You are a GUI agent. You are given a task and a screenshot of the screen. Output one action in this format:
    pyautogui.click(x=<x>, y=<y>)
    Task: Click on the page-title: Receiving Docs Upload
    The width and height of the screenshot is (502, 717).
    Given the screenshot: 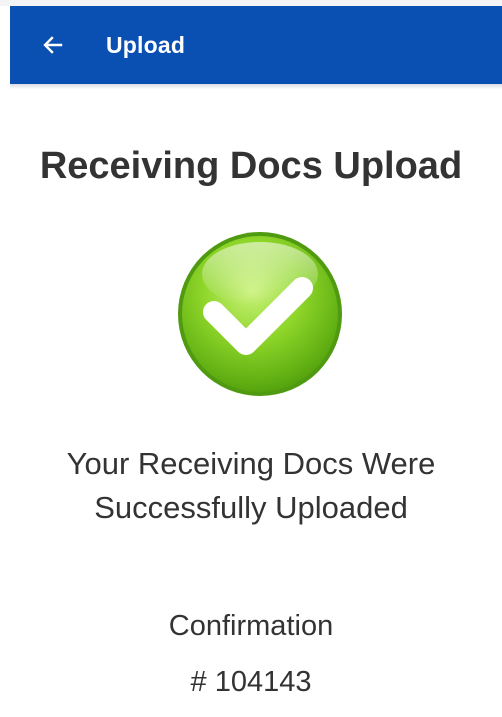 What is the action you would take?
    pyautogui.click(x=251, y=166)
    